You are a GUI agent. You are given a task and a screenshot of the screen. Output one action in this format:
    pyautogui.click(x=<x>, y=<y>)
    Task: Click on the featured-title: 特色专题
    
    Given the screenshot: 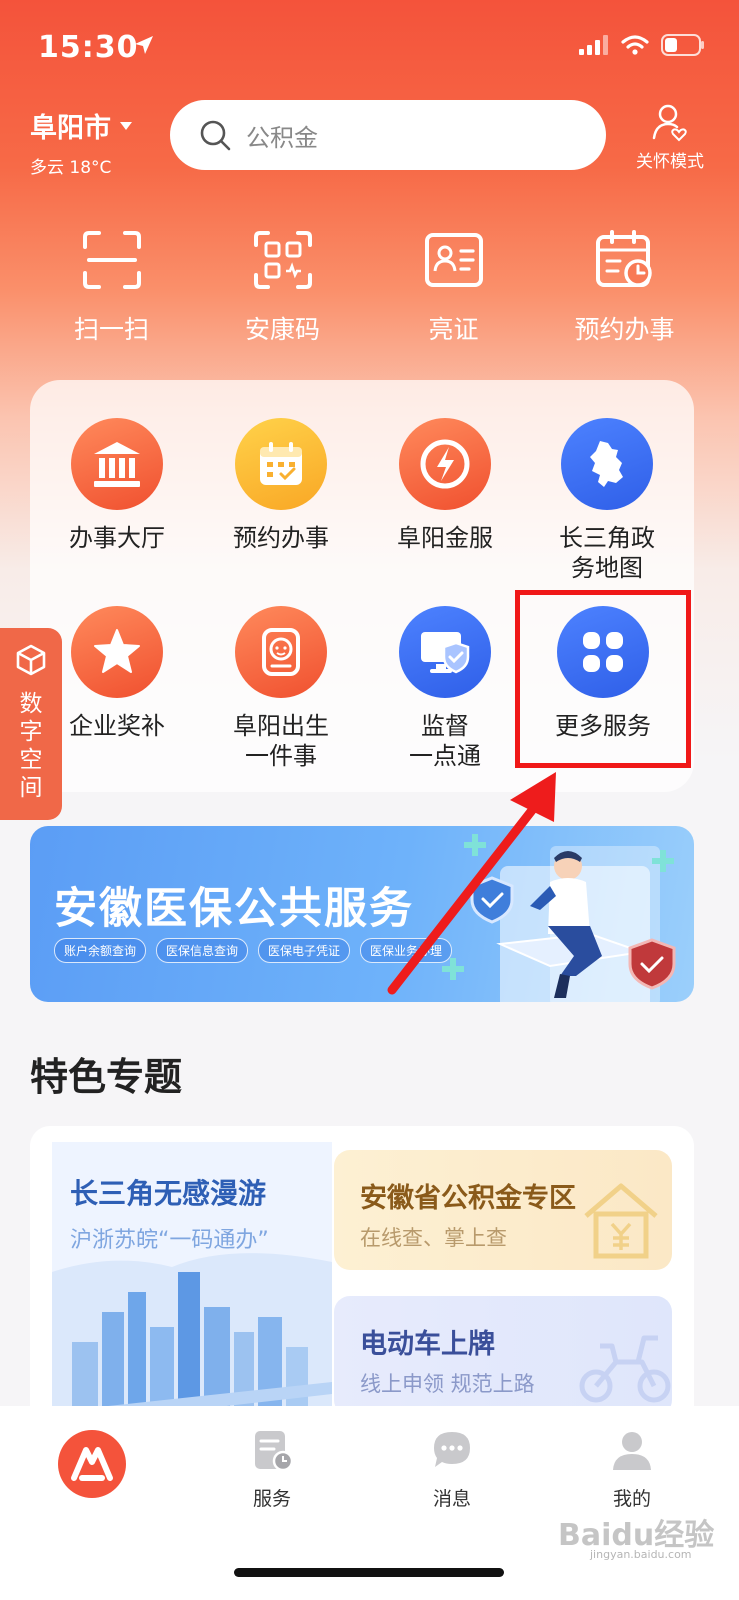 What is the action you would take?
    pyautogui.click(x=106, y=1077)
    